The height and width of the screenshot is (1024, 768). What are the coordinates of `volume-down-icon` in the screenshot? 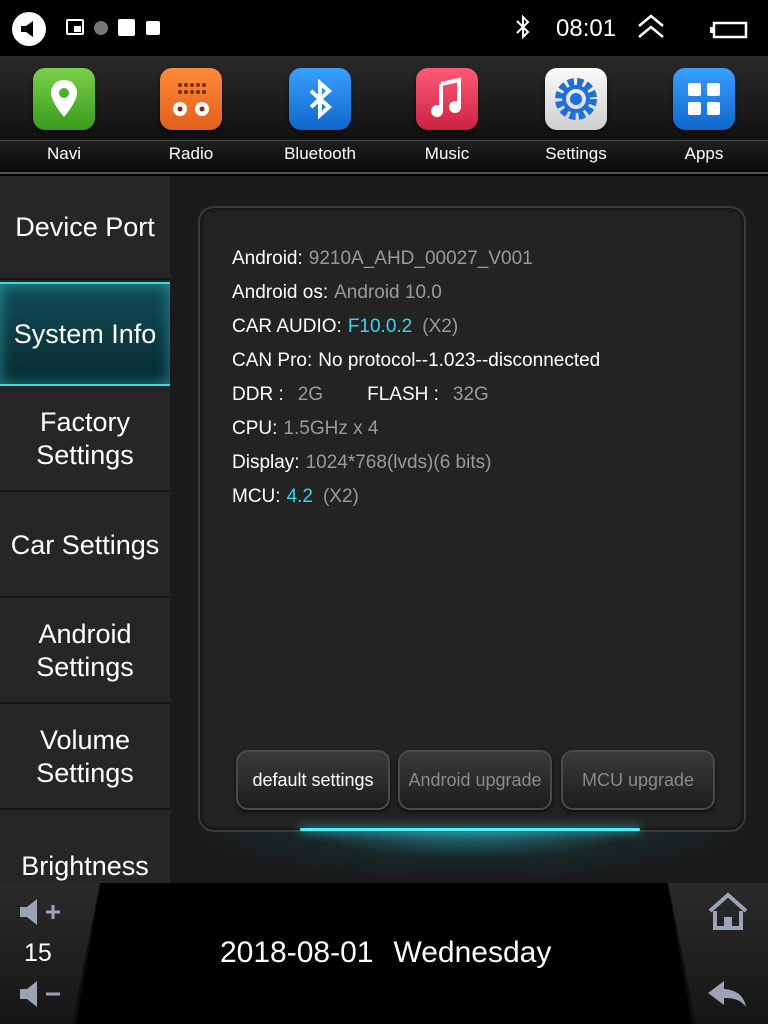 It's located at (41, 994).